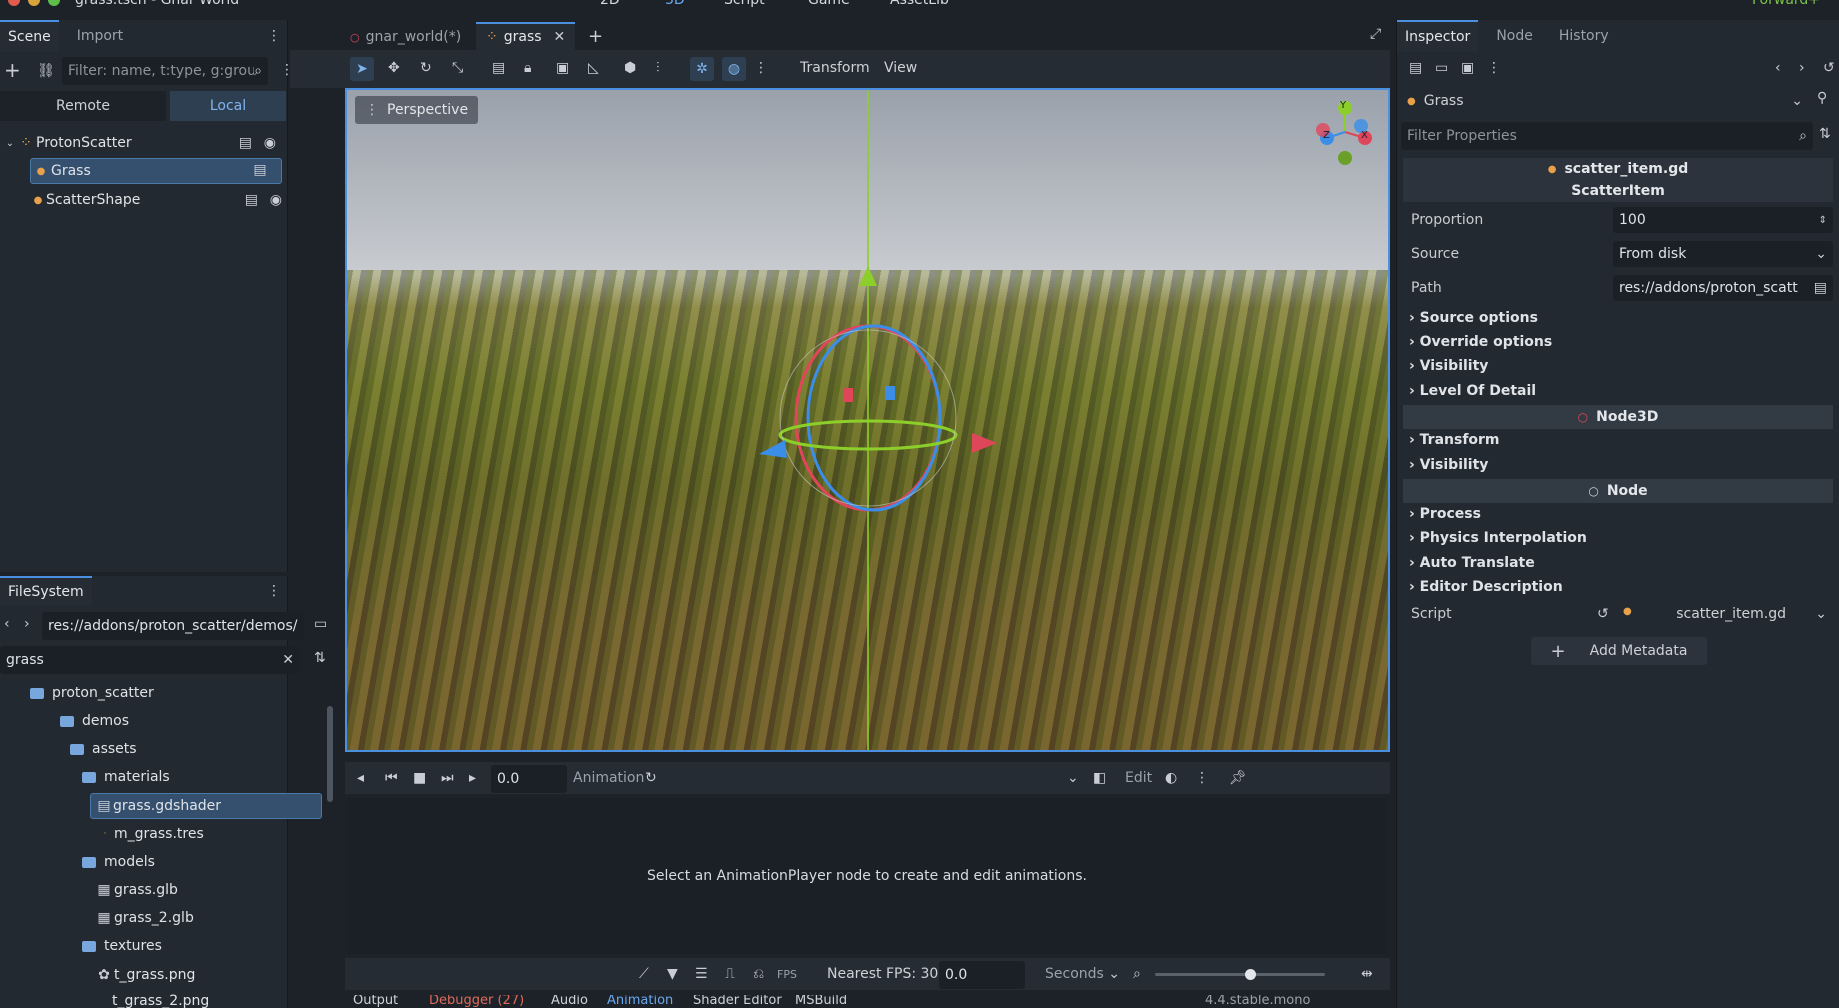  Describe the element at coordinates (1786, 4) in the screenshot. I see `renderer-selector: Forward+` at that location.